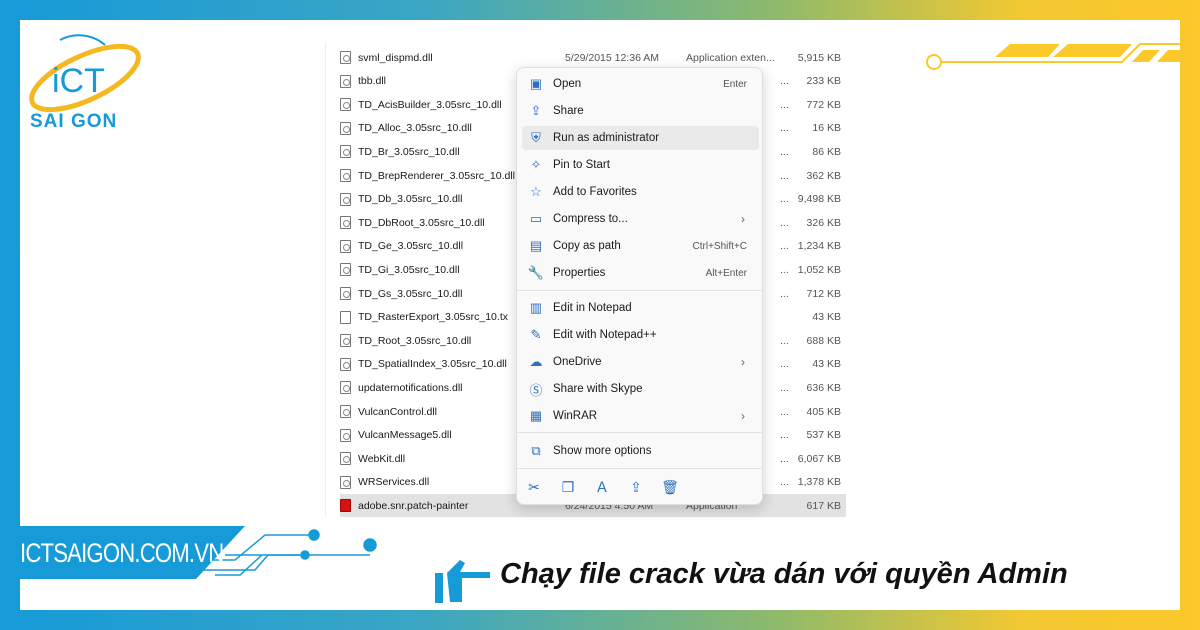 The image size is (1200, 630). Describe the element at coordinates (579, 273) in the screenshot. I see `menu-item-label: Properties` at that location.